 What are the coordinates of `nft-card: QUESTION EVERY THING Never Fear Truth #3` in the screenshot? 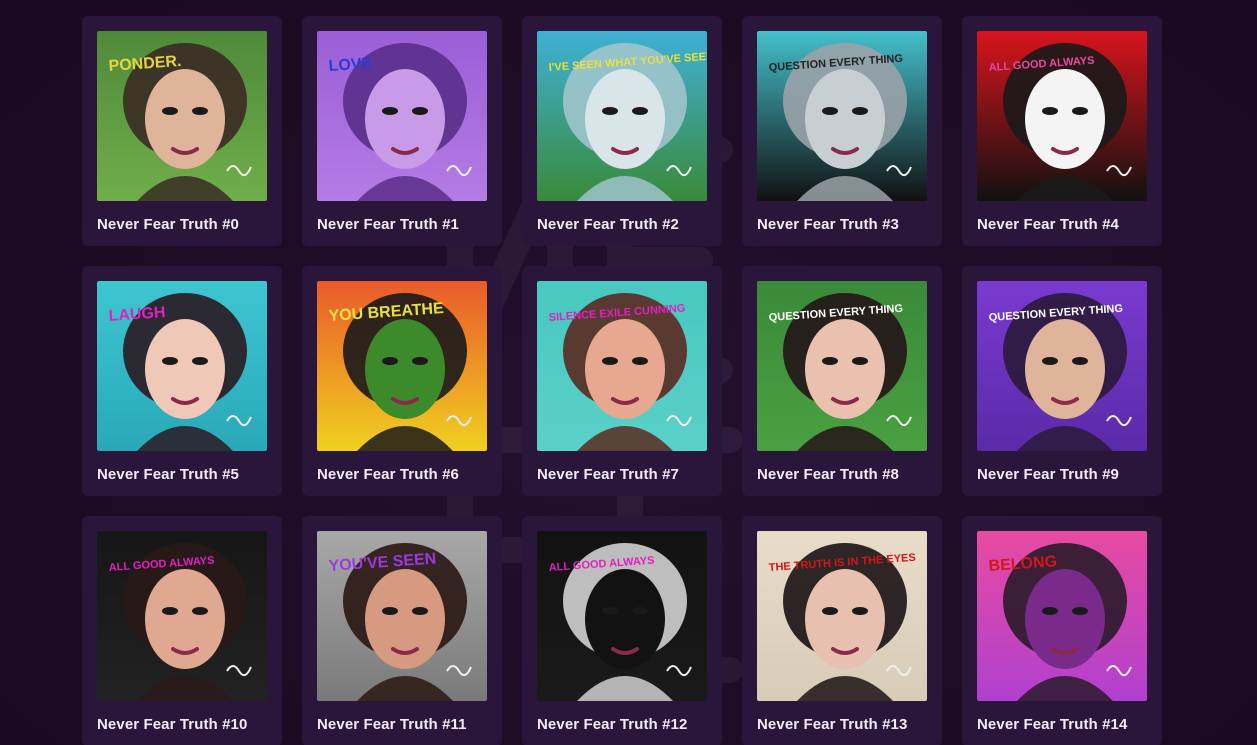 It's located at (842, 131).